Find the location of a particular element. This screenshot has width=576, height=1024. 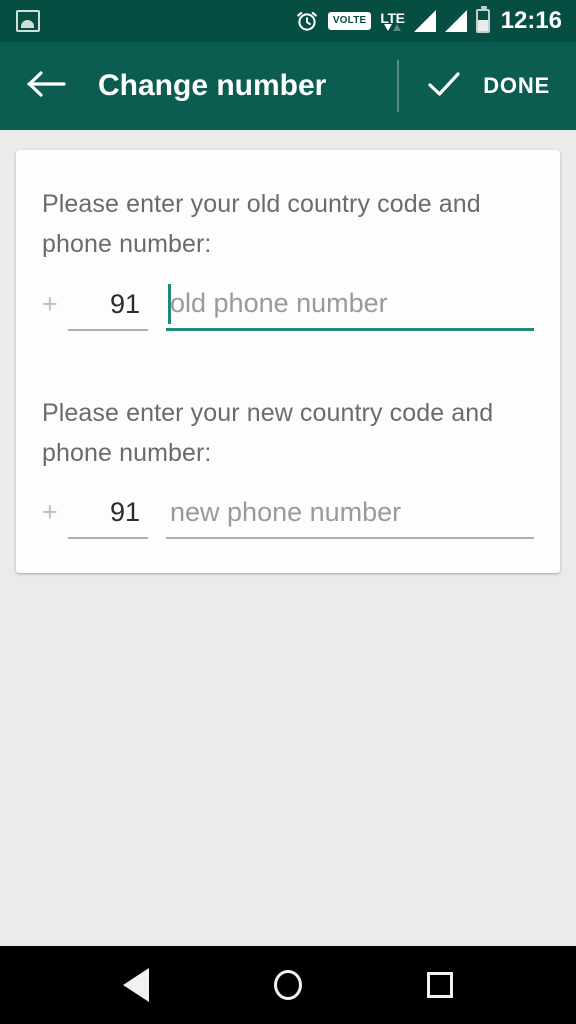

old-phone-number-input: old phone number is located at coordinates (350, 307).